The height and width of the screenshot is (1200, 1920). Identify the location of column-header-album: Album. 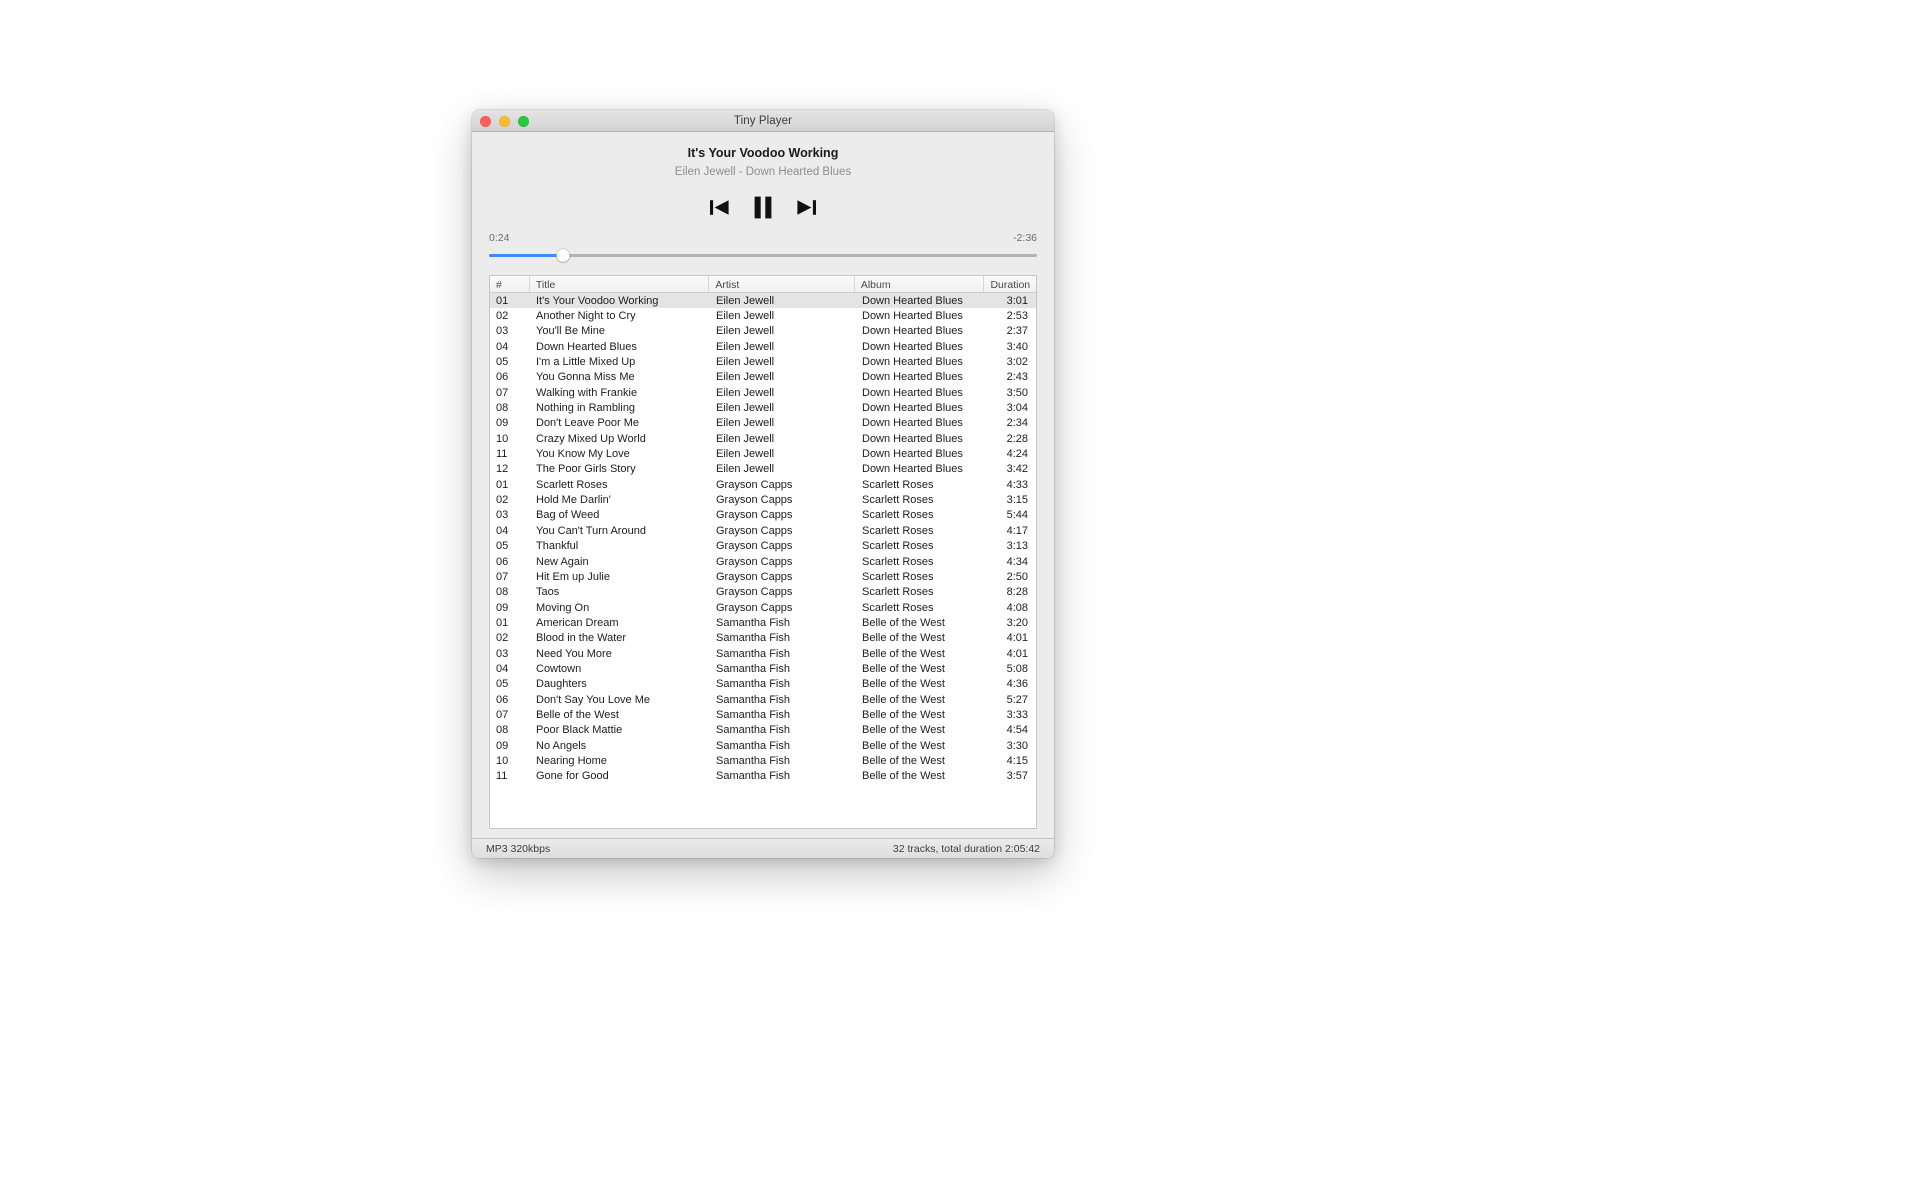
(920, 284).